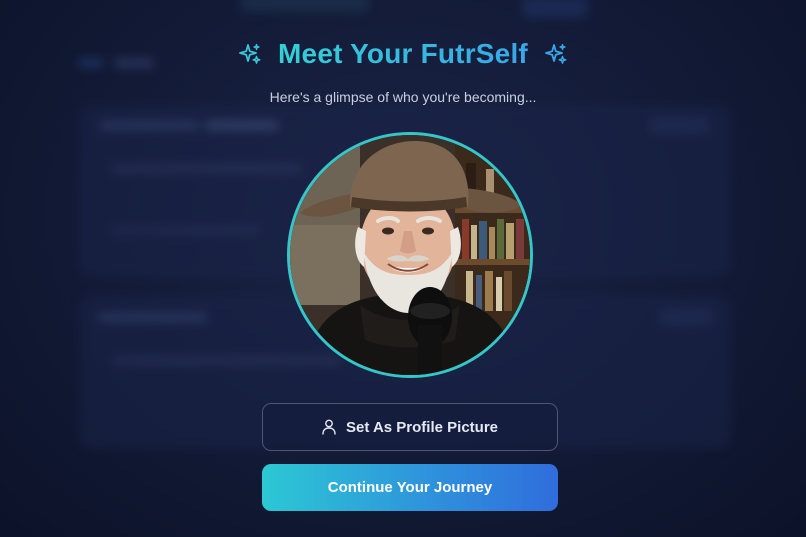 The width and height of the screenshot is (806, 537). I want to click on portrait-image, so click(410, 255).